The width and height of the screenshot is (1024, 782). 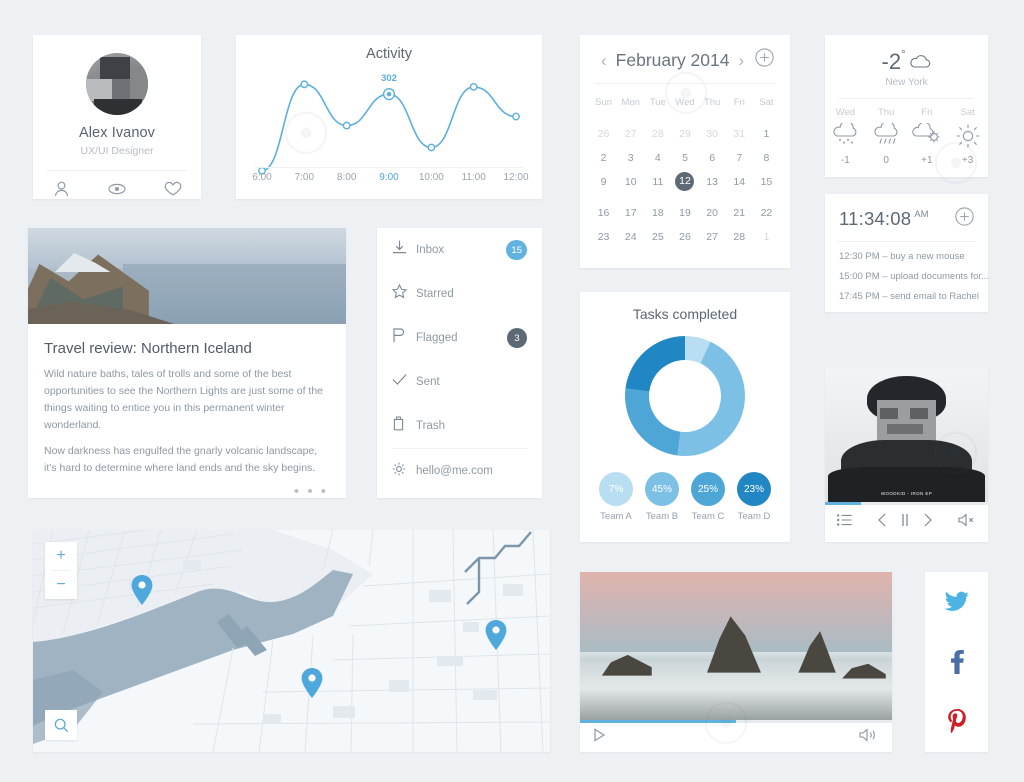 I want to click on pinterest-icon, so click(x=956, y=722).